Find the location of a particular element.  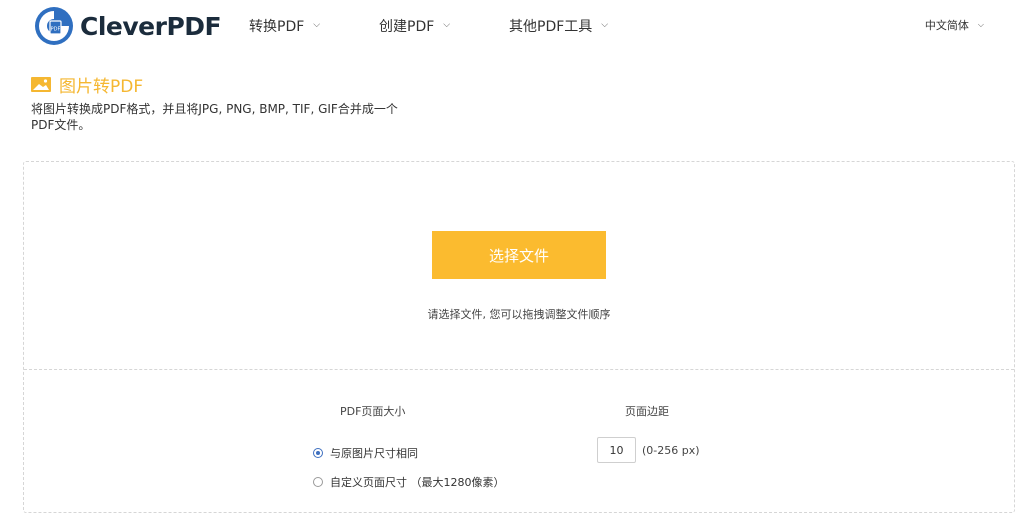

logo-text: CleverPDF is located at coordinates (151, 26).